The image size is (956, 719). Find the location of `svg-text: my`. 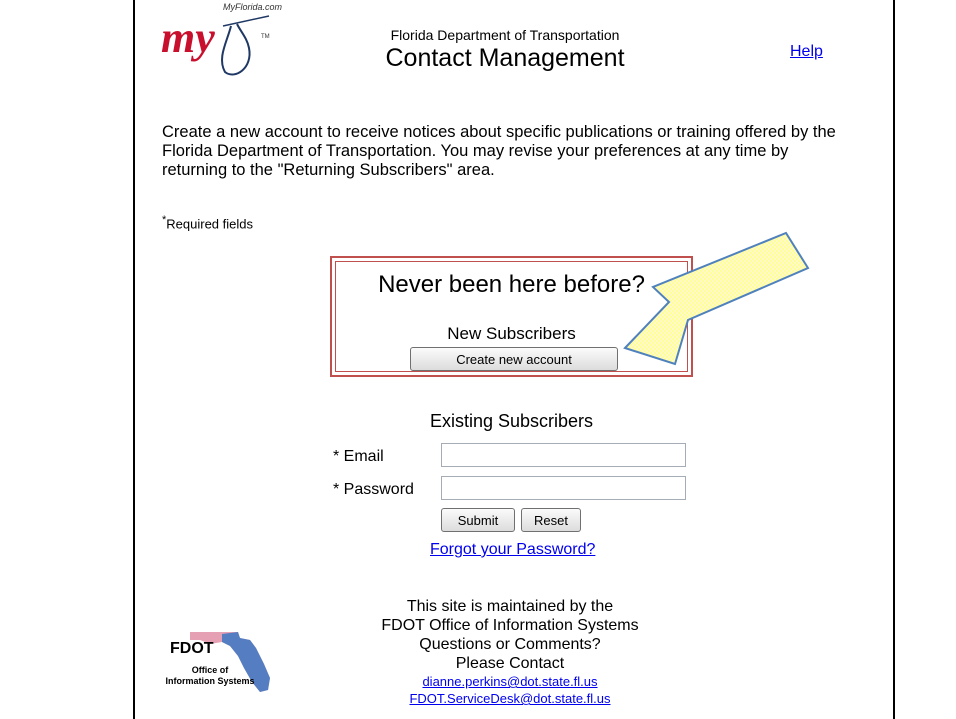

svg-text: my is located at coordinates (188, 37).